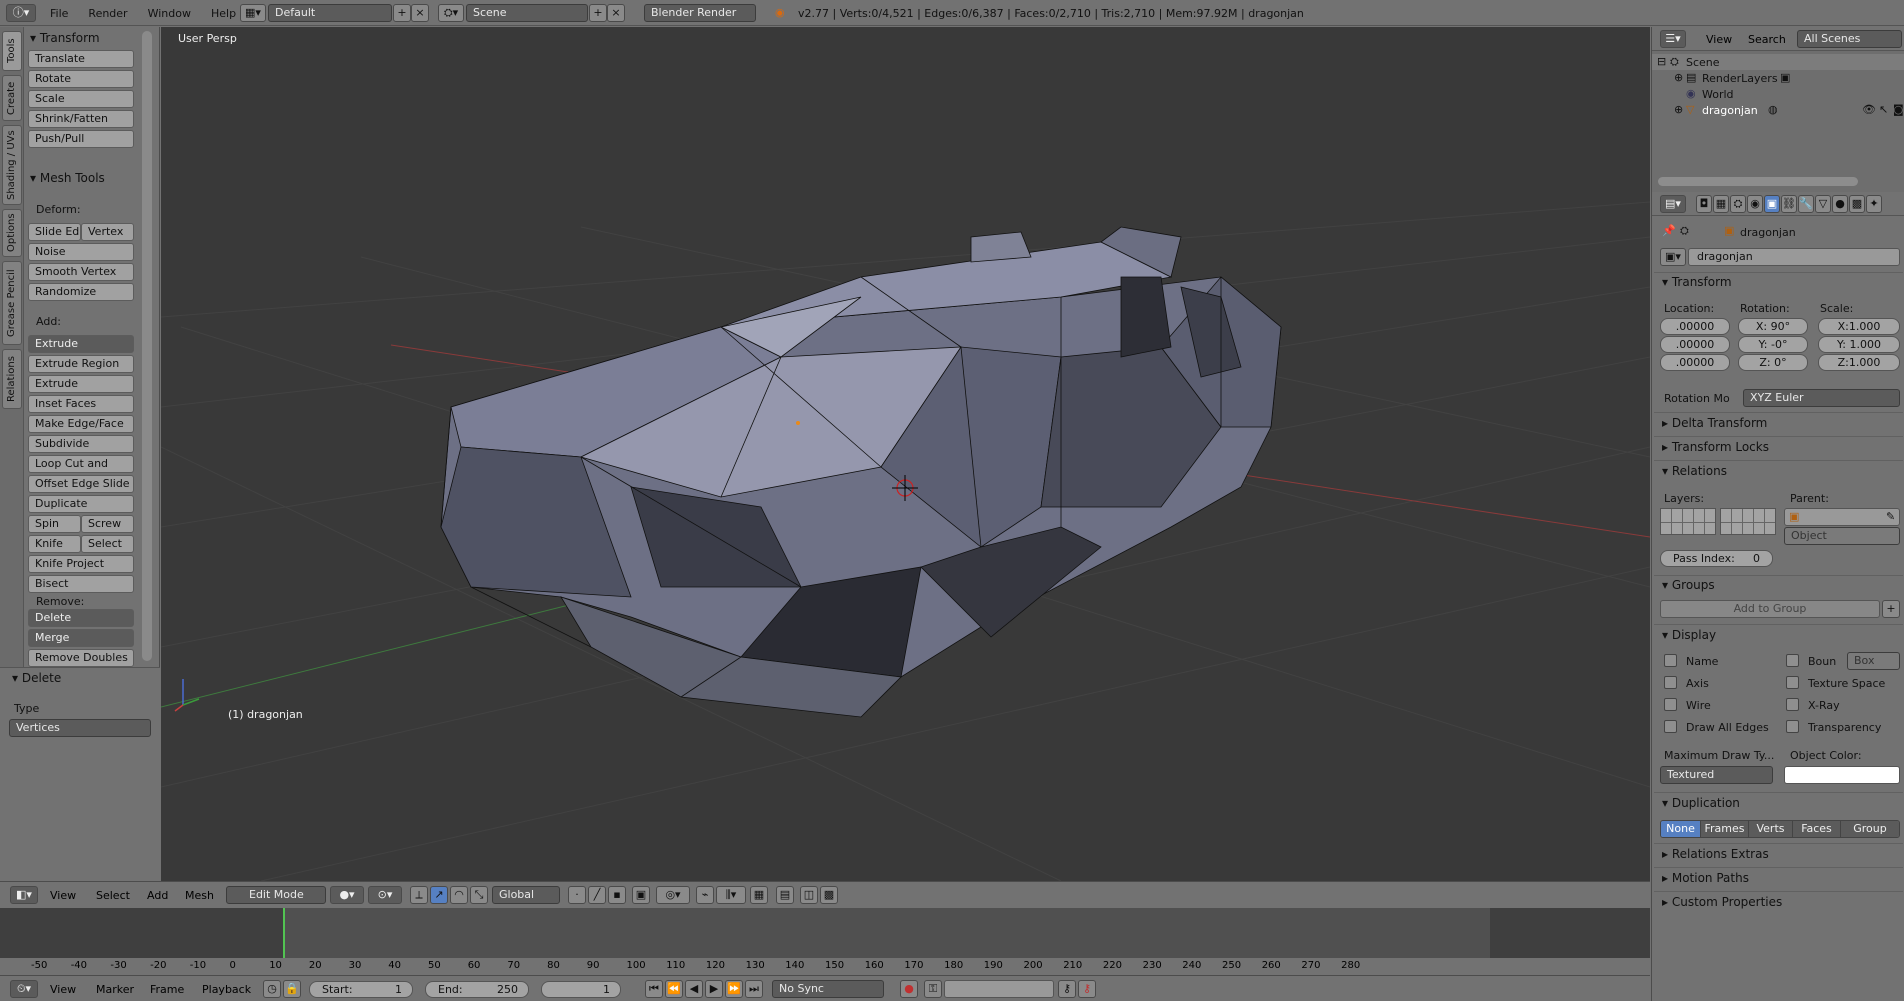  I want to click on render-layers-tab-icon: ▦, so click(1721, 204).